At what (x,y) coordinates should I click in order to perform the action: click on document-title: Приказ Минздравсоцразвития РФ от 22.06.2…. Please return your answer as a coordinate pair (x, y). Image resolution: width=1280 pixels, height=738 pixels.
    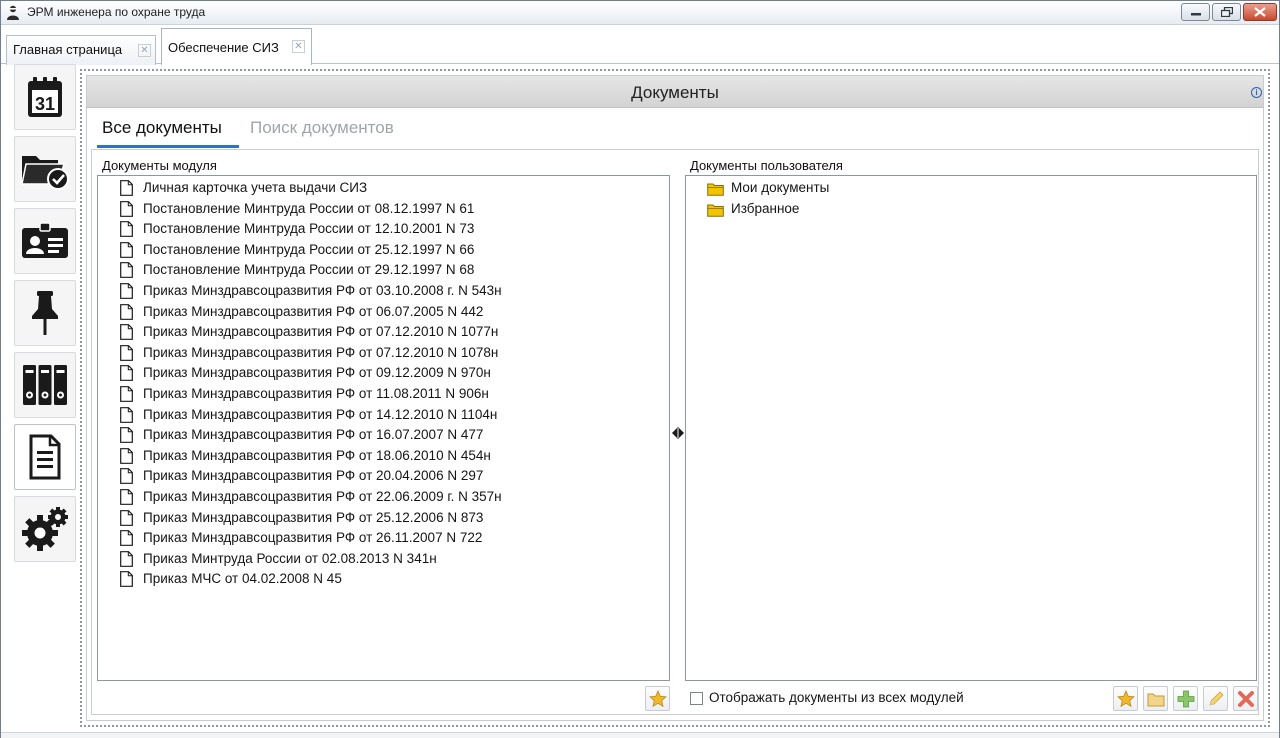
    Looking at the image, I should click on (322, 496).